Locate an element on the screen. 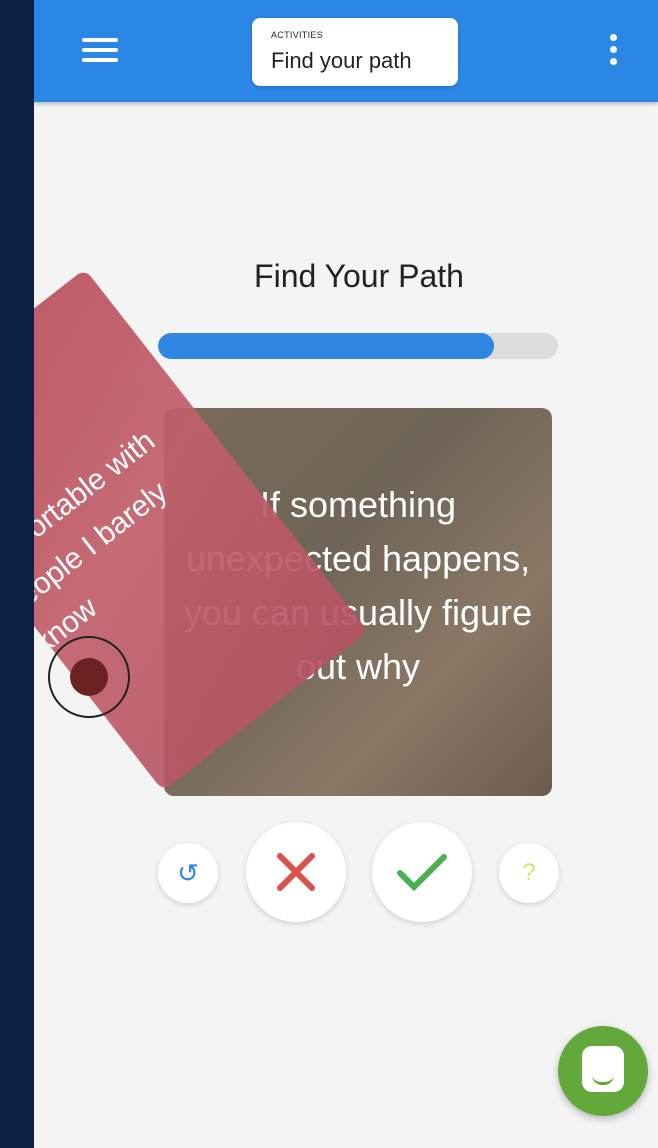 This screenshot has width=658, height=1148. title-chip: ACTIVITIES Find your path is located at coordinates (355, 52).